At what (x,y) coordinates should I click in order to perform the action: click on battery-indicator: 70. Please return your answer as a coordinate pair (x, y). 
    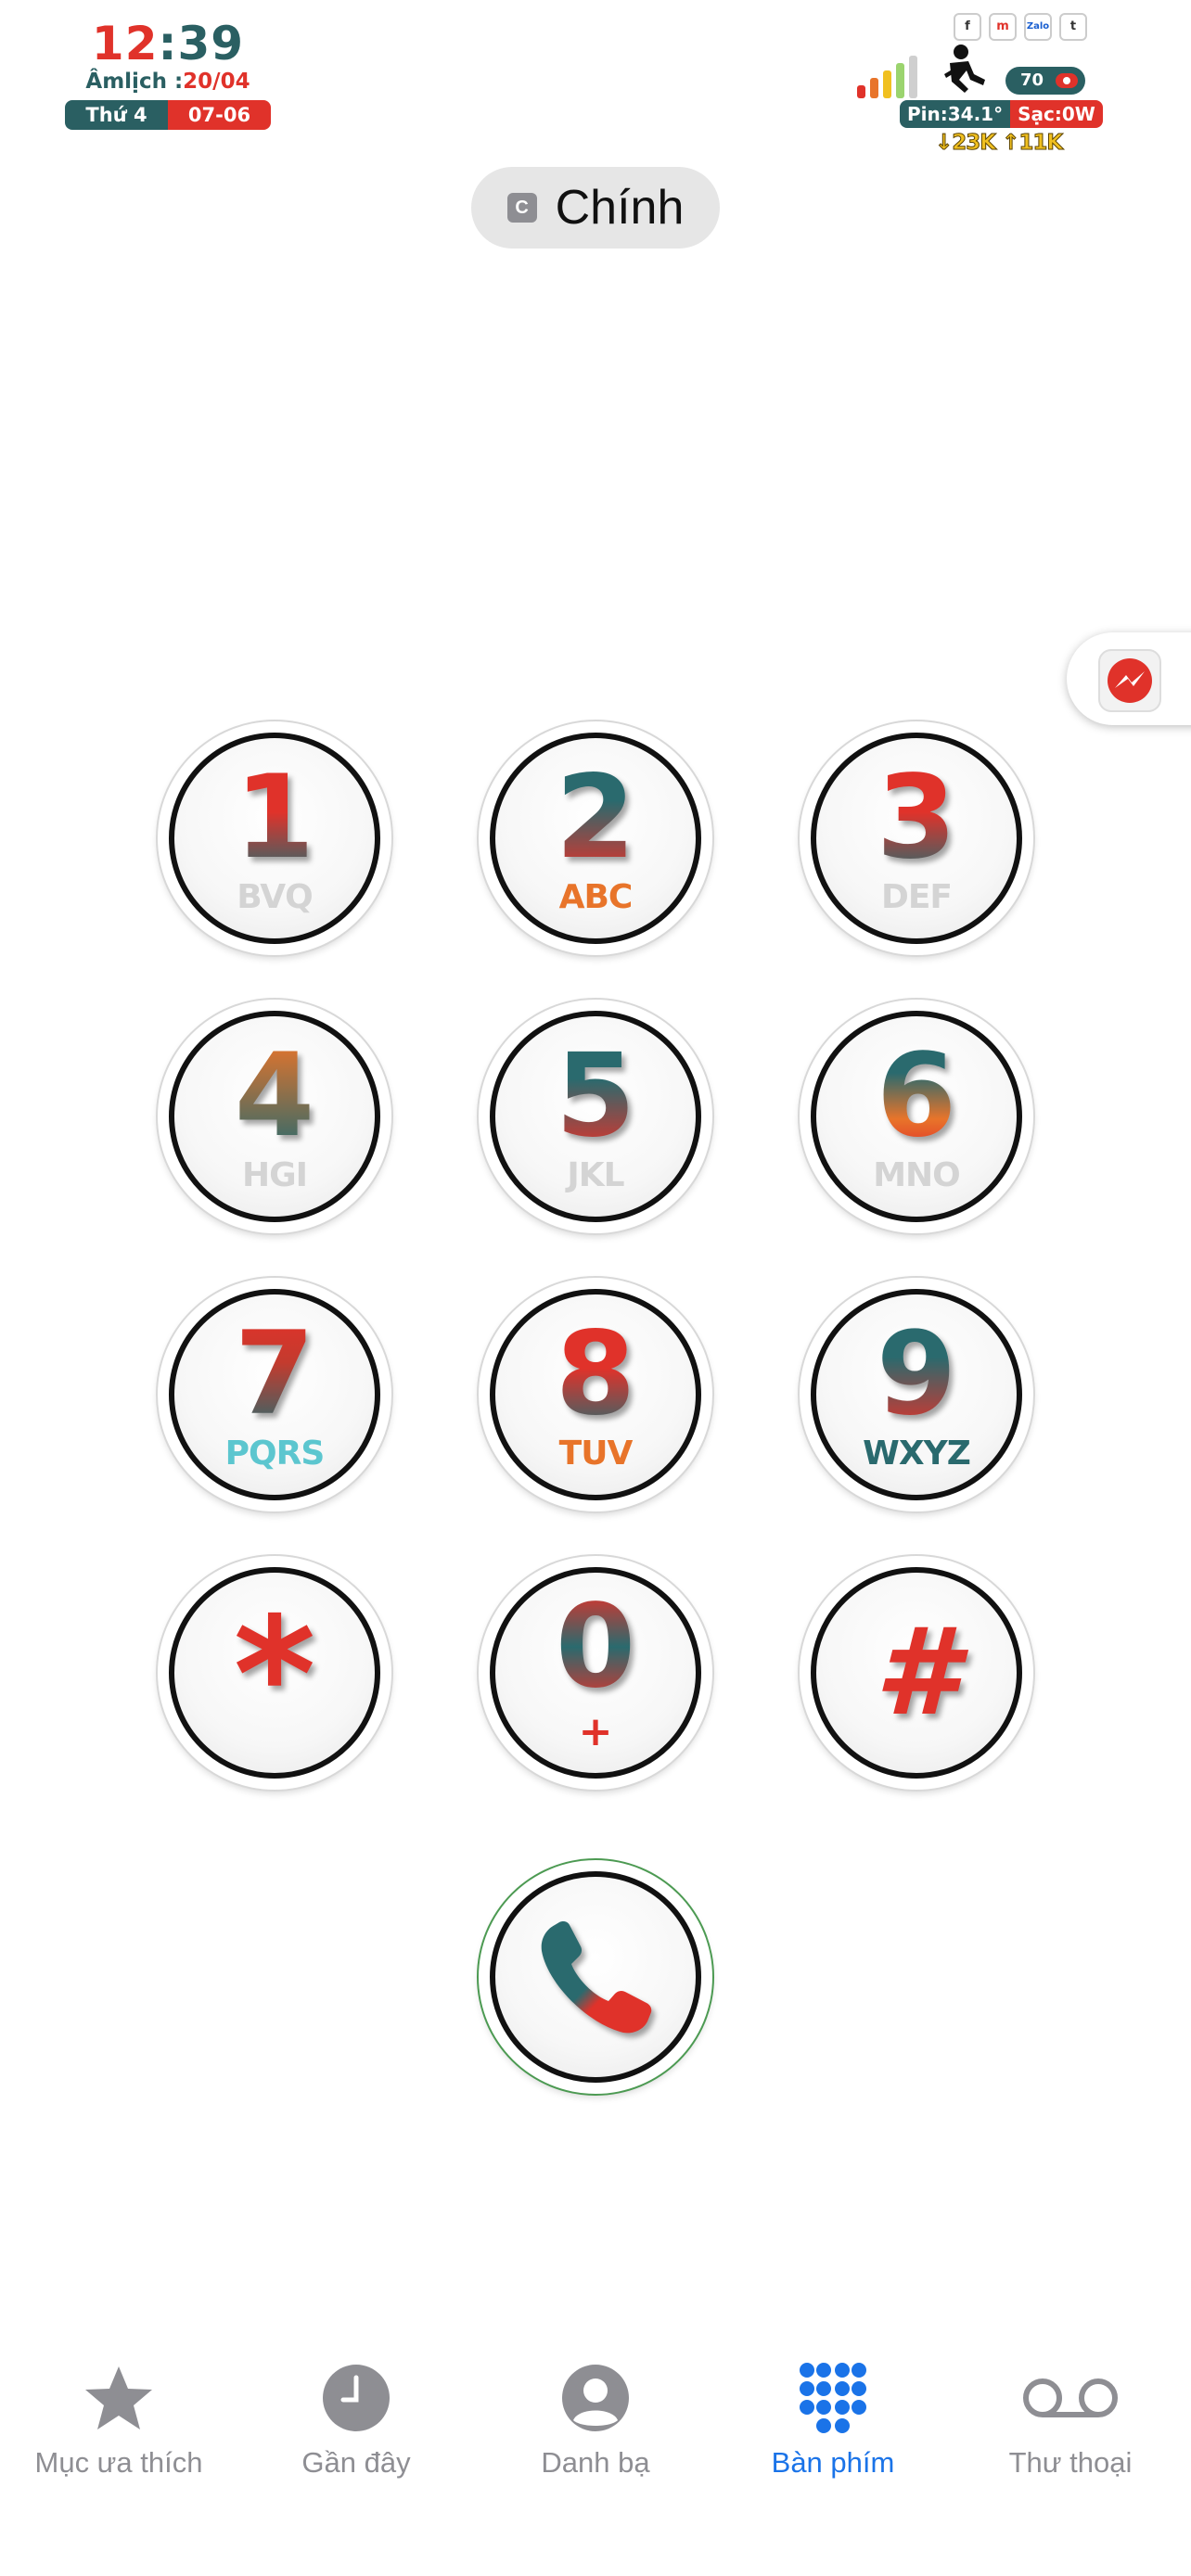
    Looking at the image, I should click on (1045, 81).